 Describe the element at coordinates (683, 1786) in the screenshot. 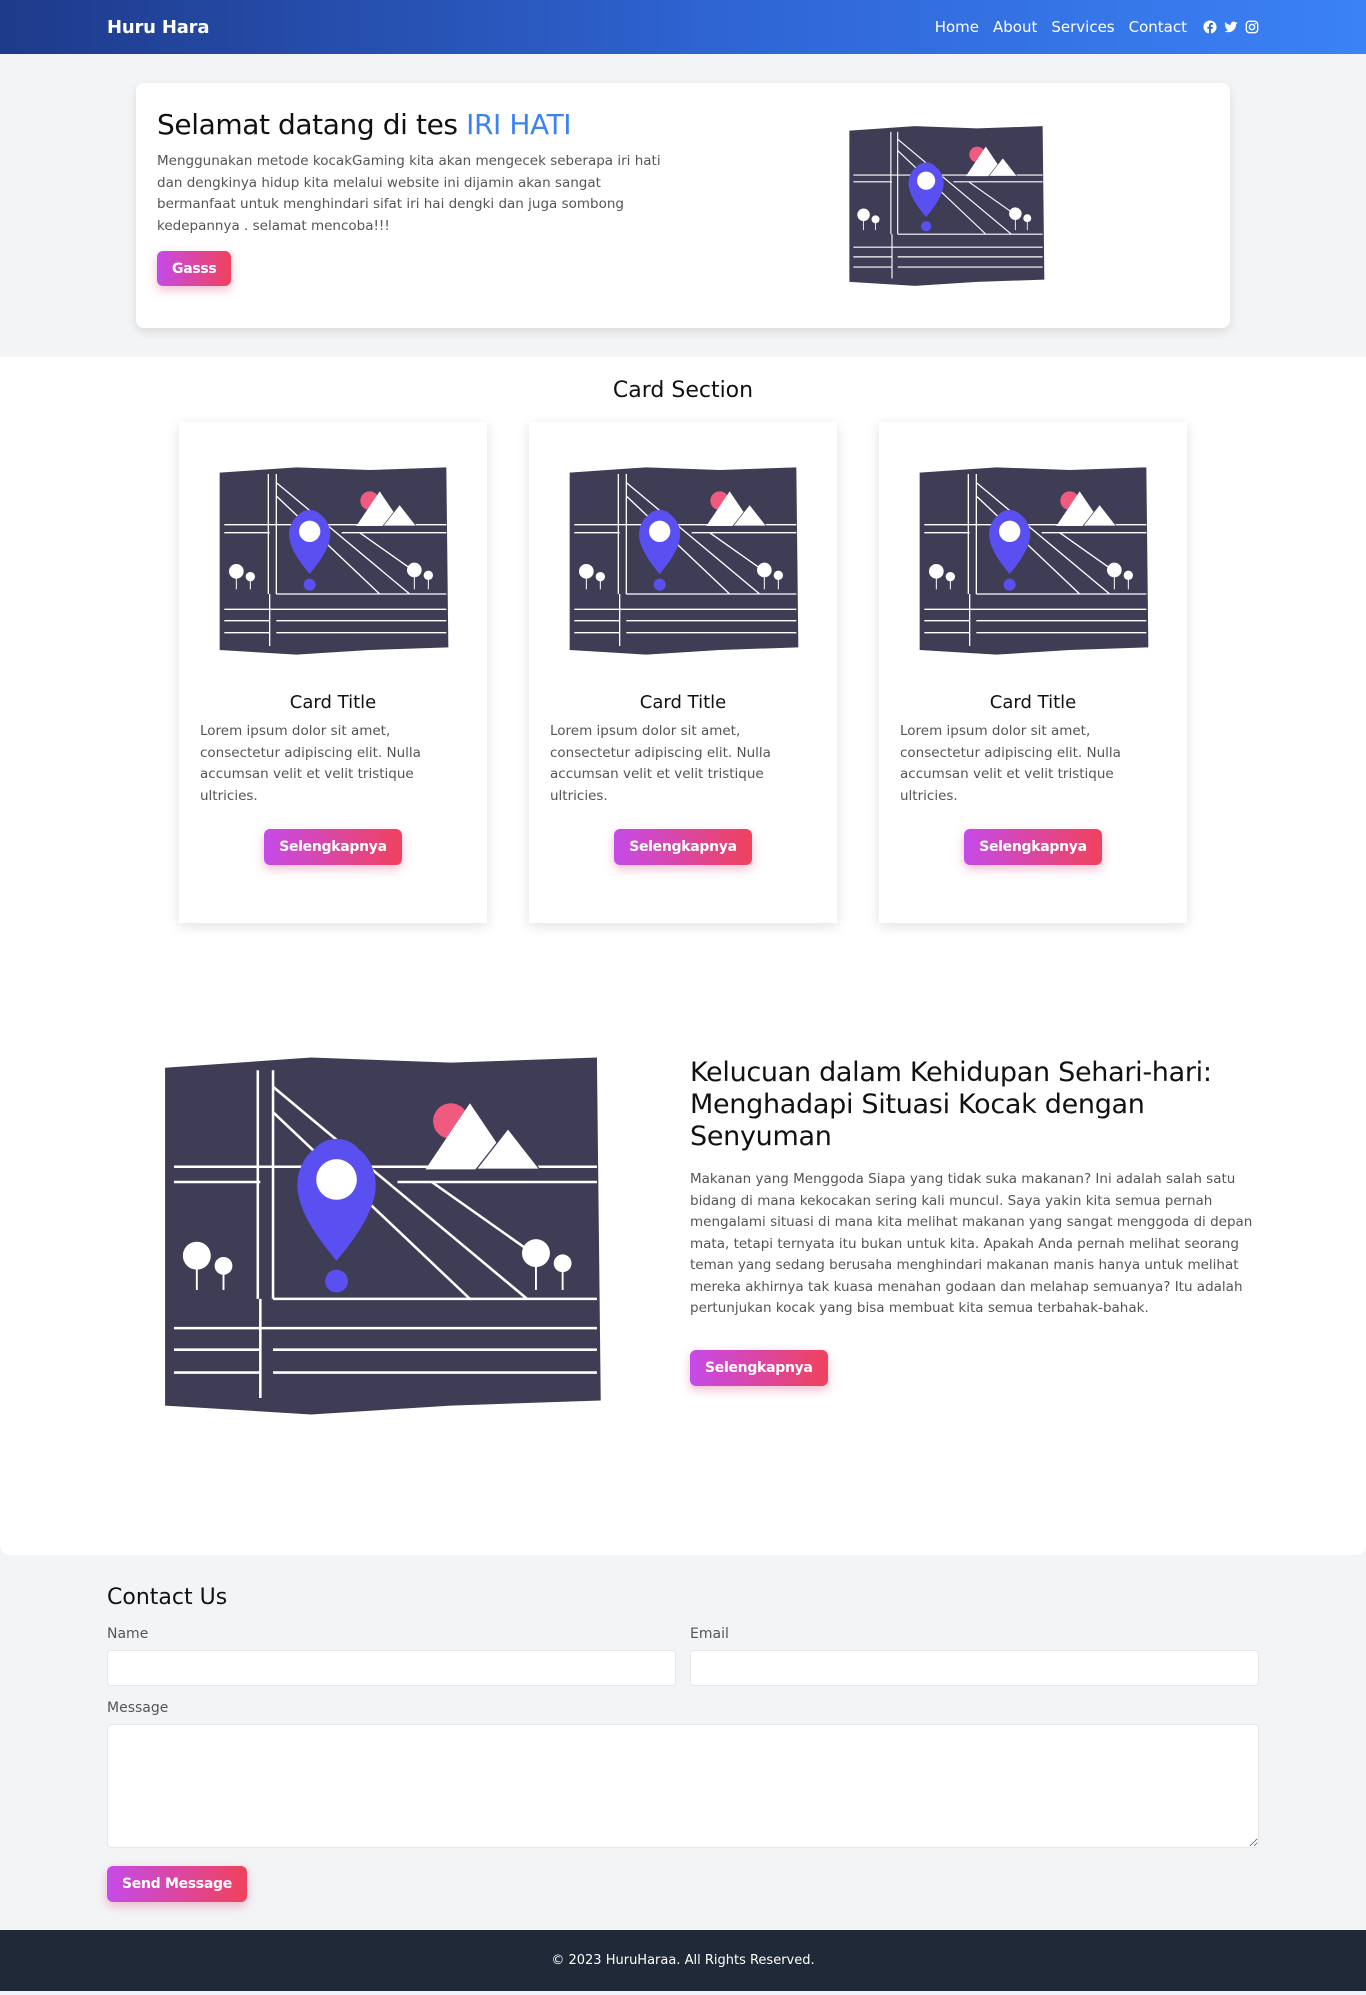

I see `message-textarea` at that location.